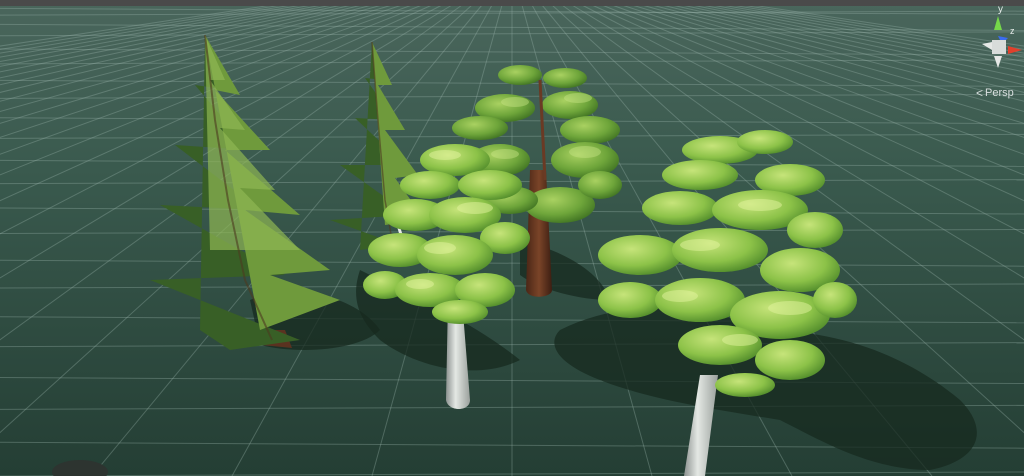 The height and width of the screenshot is (476, 1024). I want to click on chevron-left-icon: <, so click(980, 93).